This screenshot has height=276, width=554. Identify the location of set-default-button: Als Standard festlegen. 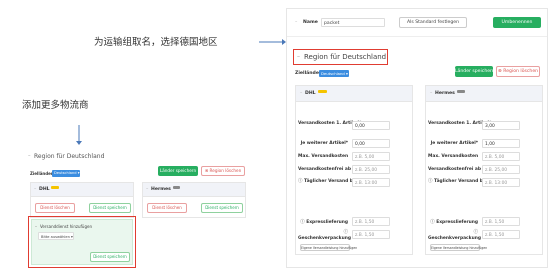
(433, 22).